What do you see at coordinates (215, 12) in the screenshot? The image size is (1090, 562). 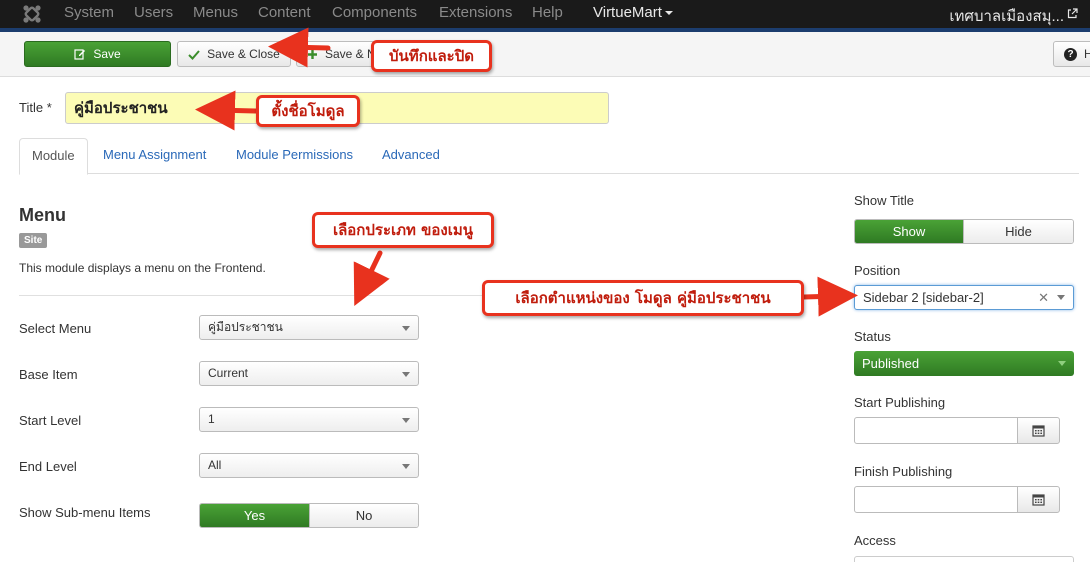 I see `menu-menus: Menus` at bounding box center [215, 12].